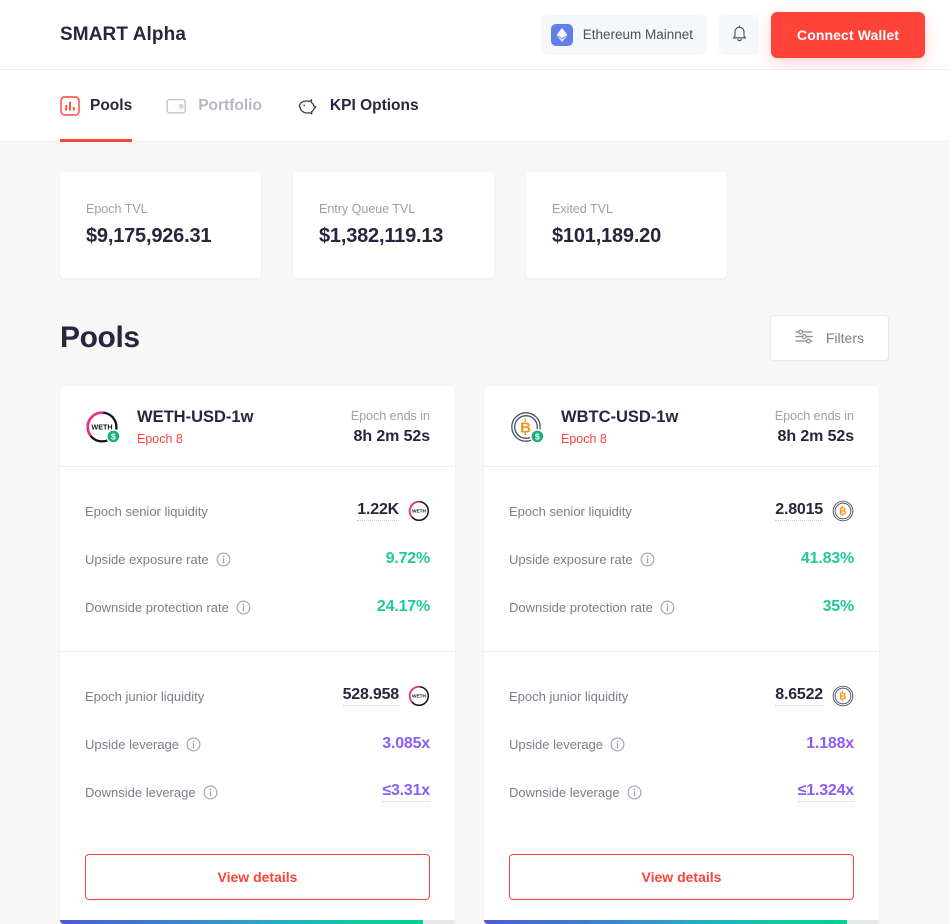 This screenshot has width=949, height=924. I want to click on metric-value: 1.188x, so click(830, 743).